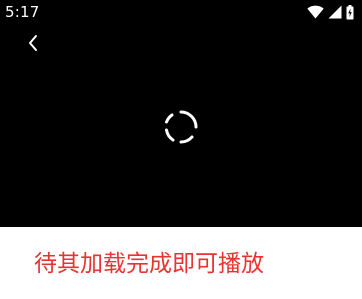 The height and width of the screenshot is (299, 362). I want to click on battery-charging-icon, so click(350, 12).